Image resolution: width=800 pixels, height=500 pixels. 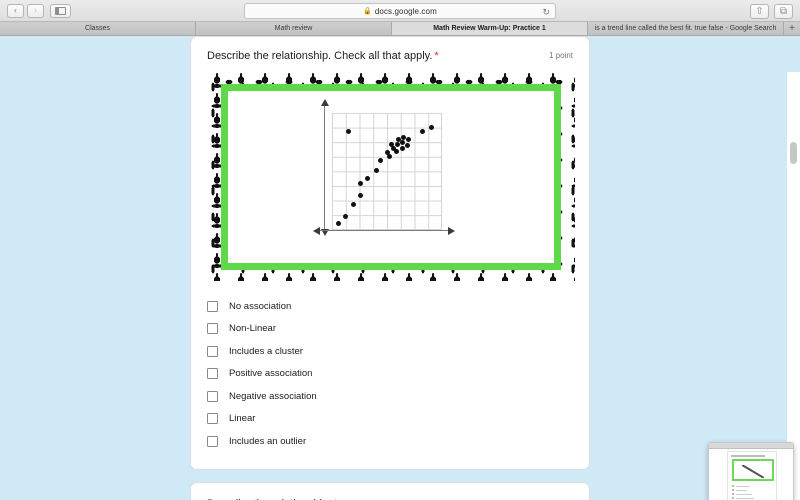 I want to click on question-2-header: Describe the relationship.* 1 point, so click(x=390, y=498).